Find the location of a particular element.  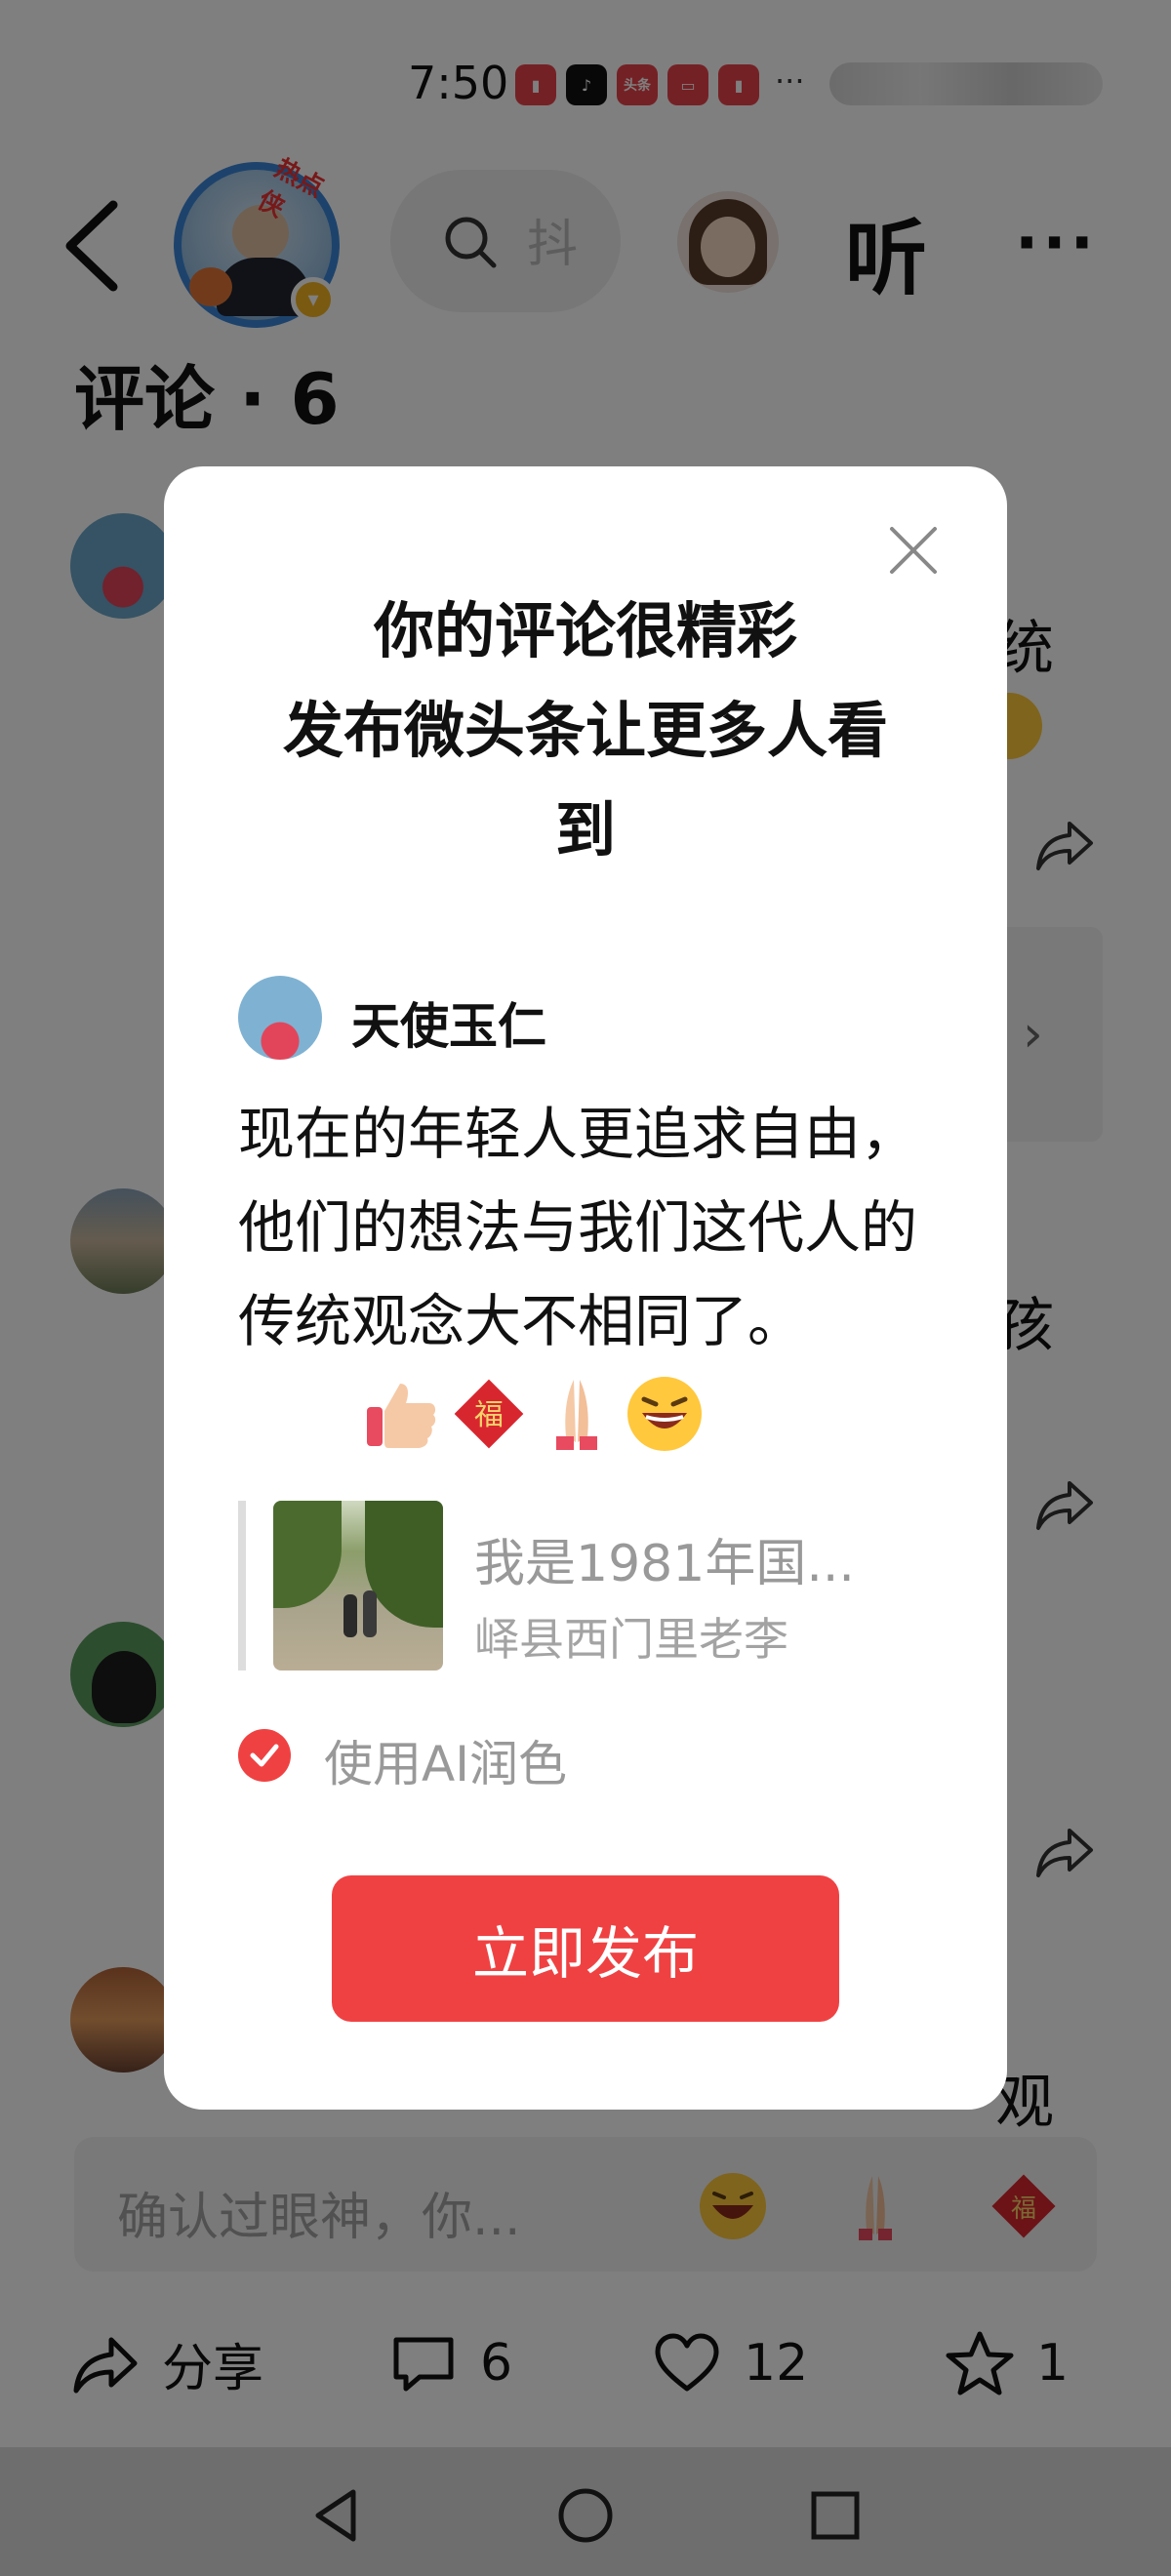

svg-text: 福 is located at coordinates (489, 1415).